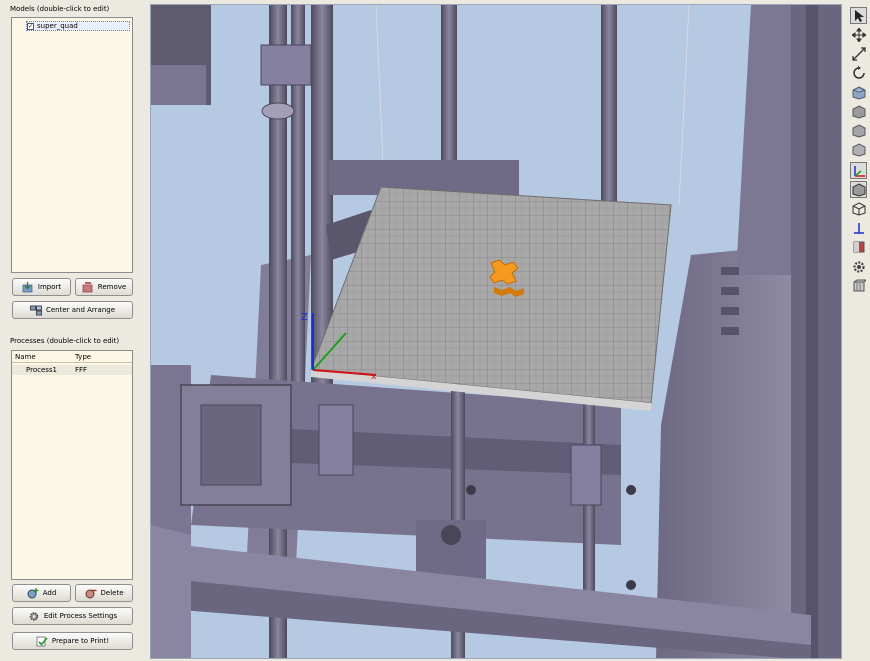 Image resolution: width=870 pixels, height=661 pixels. I want to click on view-front, so click(858, 111).